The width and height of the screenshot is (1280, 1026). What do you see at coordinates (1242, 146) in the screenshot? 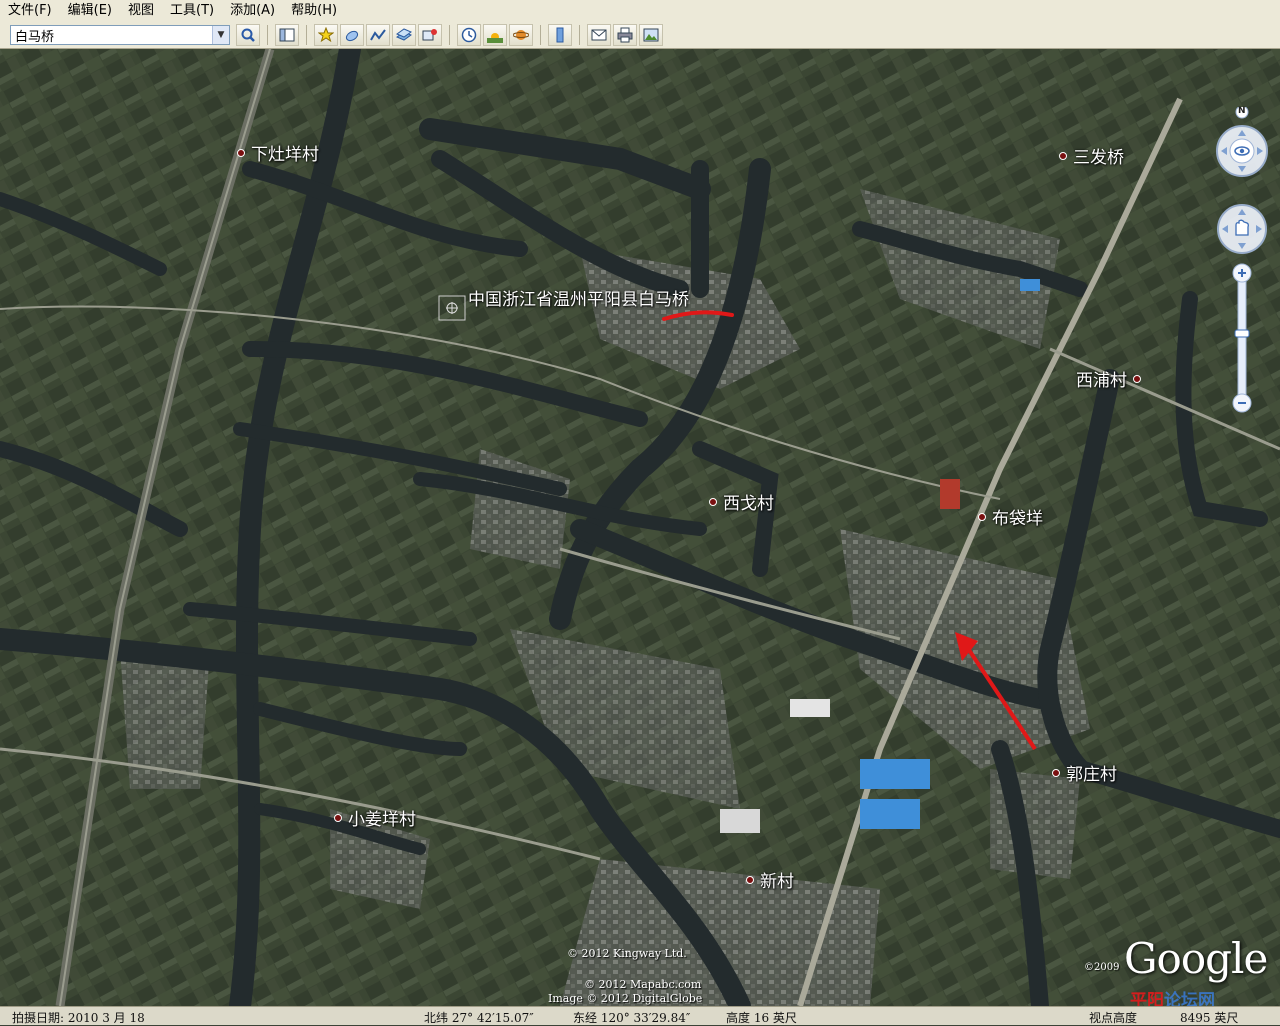
I see `look-control` at bounding box center [1242, 146].